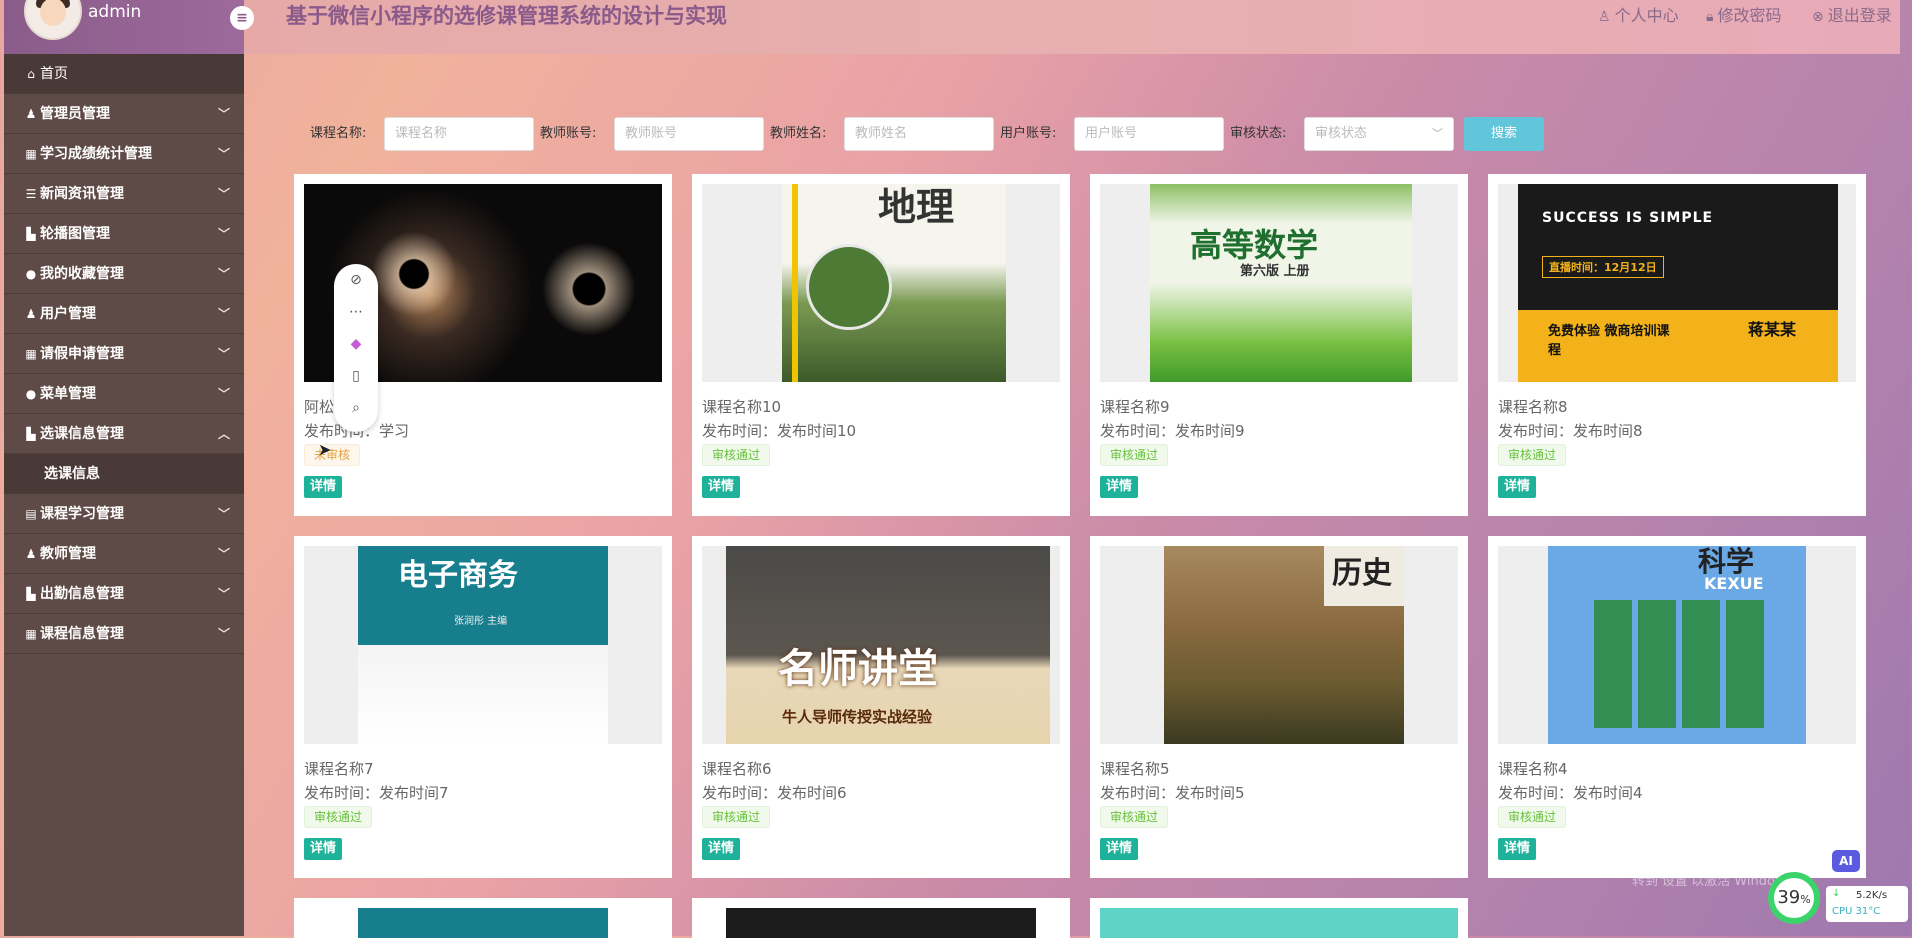 The image size is (1912, 938). Describe the element at coordinates (31, 594) in the screenshot. I see `calendar-icon: ▙` at that location.